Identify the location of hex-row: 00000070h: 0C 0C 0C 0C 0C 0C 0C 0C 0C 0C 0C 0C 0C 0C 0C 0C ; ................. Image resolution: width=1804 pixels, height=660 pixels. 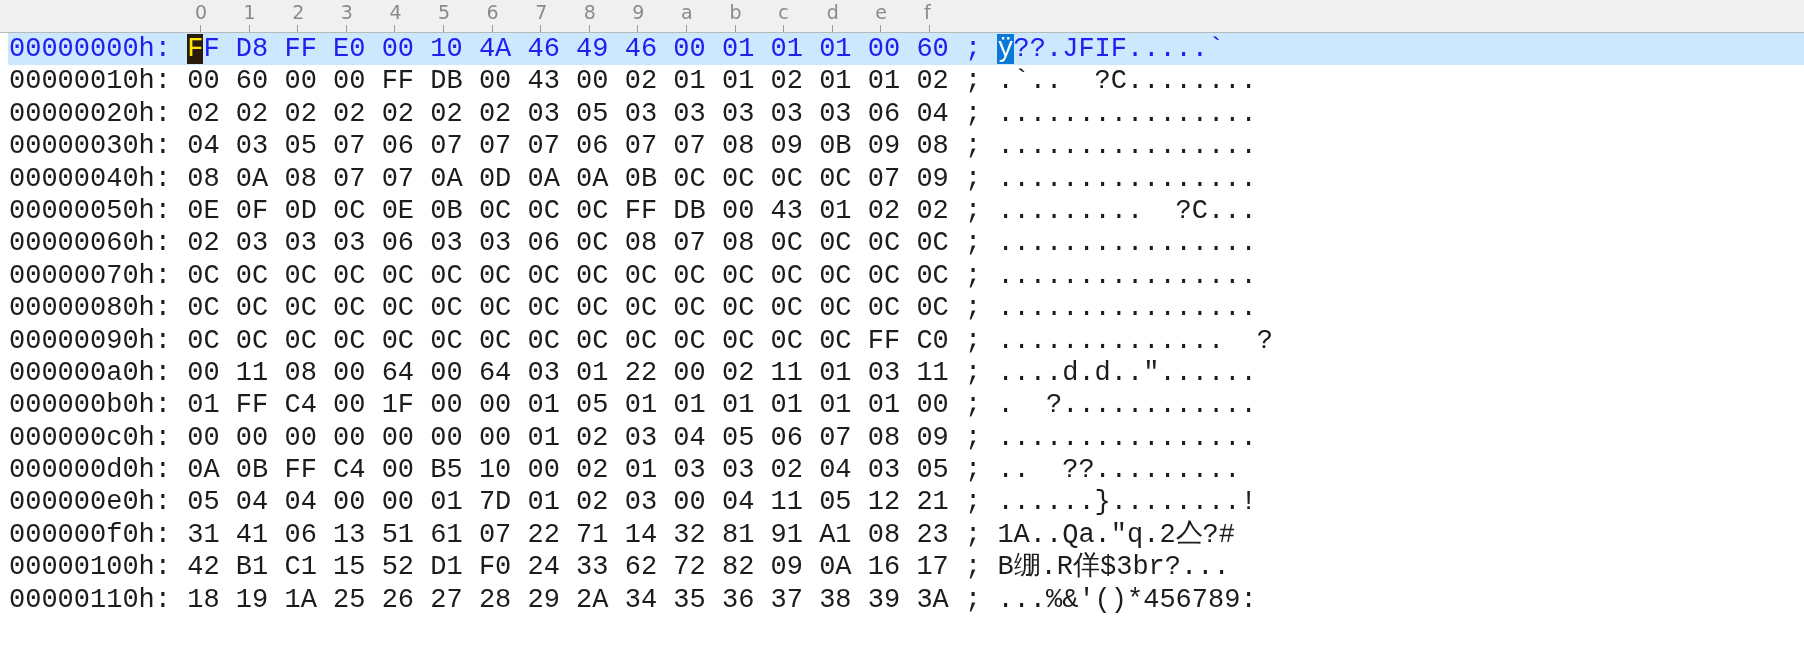
(906, 276).